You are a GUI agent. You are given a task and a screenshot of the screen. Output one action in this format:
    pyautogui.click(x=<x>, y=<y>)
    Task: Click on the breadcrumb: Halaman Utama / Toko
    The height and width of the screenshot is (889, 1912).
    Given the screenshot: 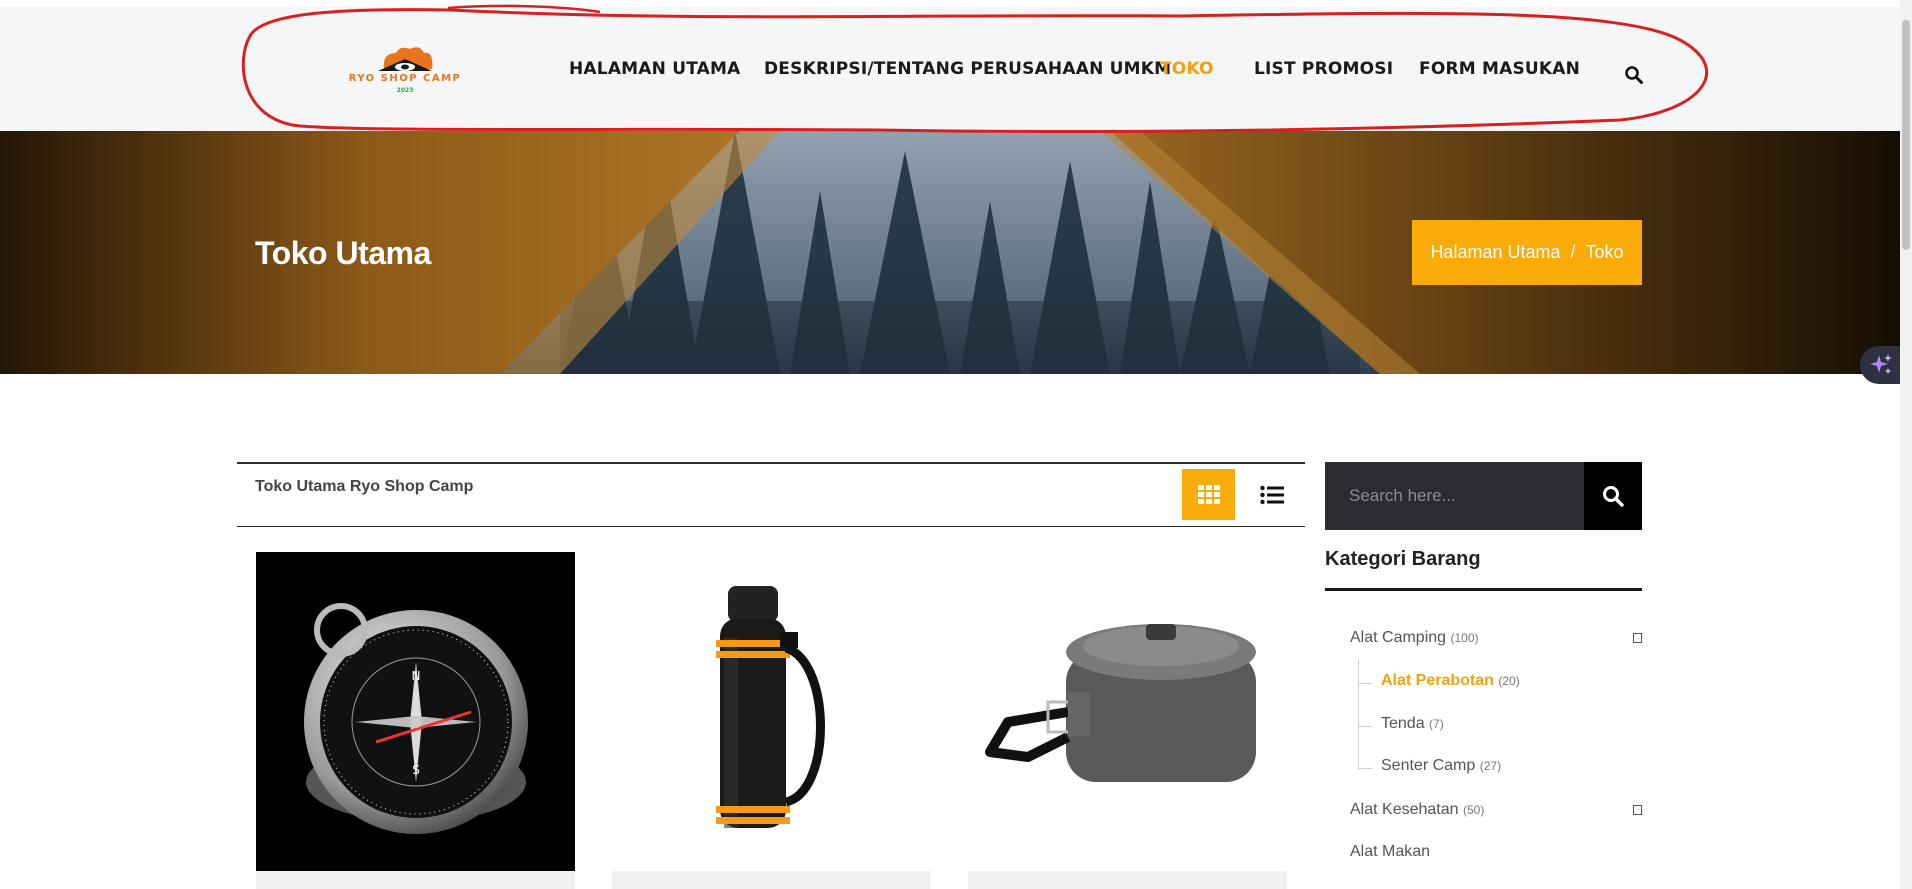 What is the action you would take?
    pyautogui.click(x=1527, y=252)
    